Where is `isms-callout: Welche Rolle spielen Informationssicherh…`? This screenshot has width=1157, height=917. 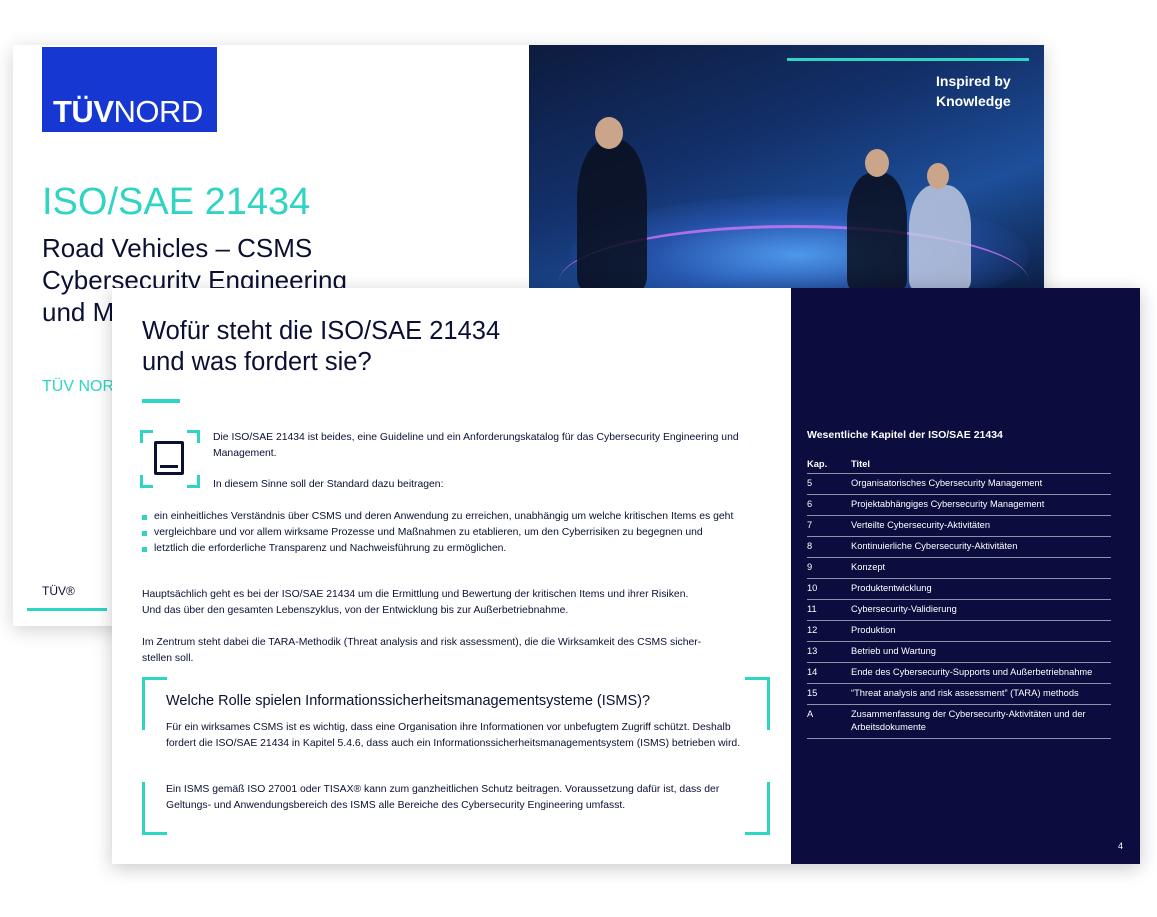 isms-callout: Welche Rolle spielen Informationssicherh… is located at coordinates (456, 756).